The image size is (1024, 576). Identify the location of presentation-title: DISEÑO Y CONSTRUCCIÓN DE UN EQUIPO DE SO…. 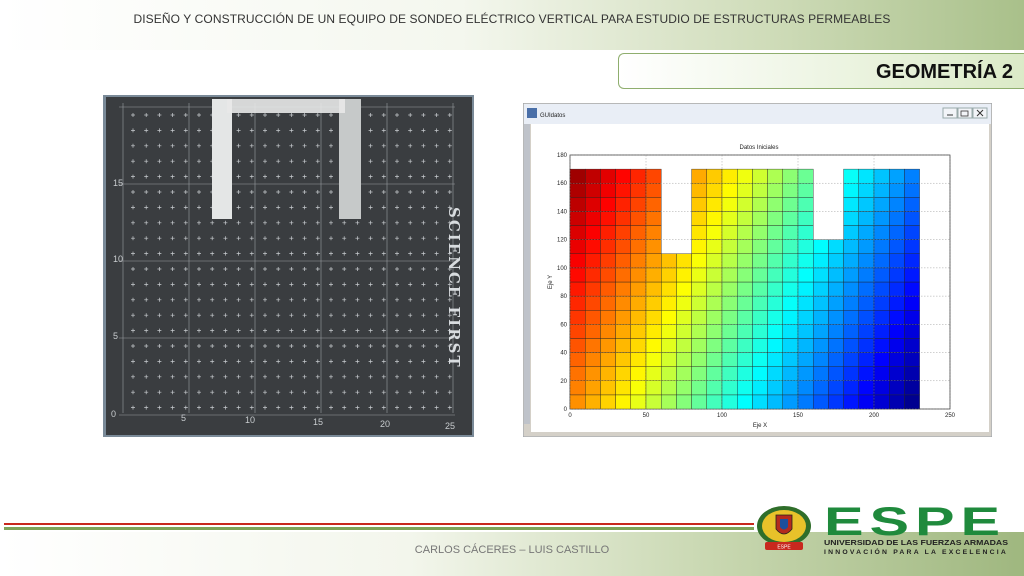
(512, 19).